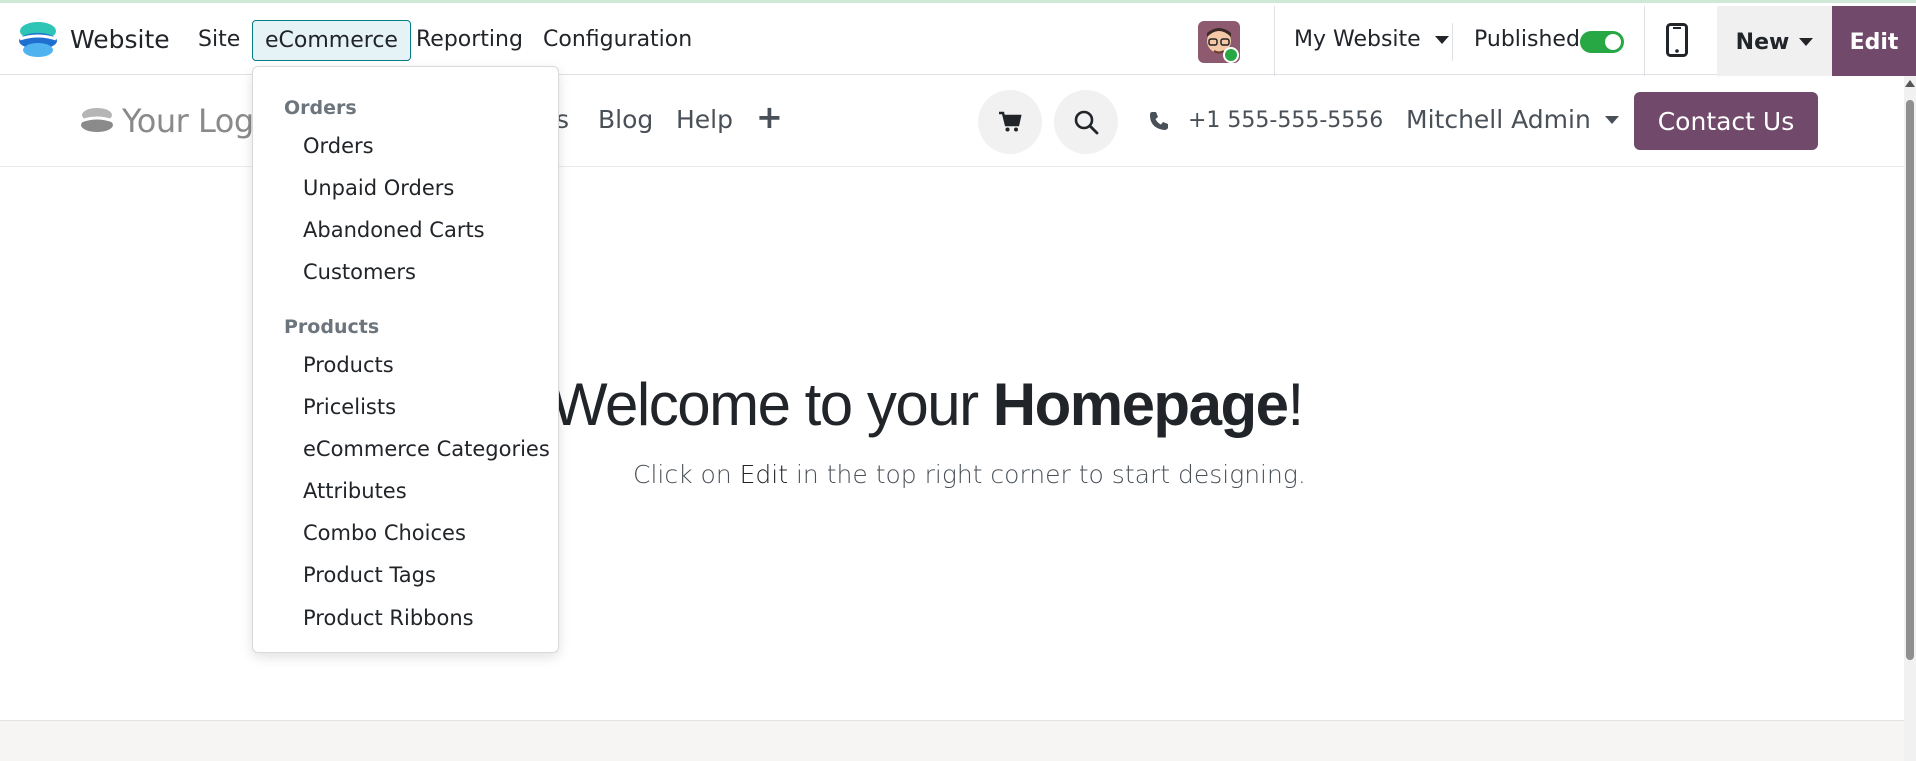 The width and height of the screenshot is (1916, 761). I want to click on contact-us-button: Contact Us, so click(1726, 121).